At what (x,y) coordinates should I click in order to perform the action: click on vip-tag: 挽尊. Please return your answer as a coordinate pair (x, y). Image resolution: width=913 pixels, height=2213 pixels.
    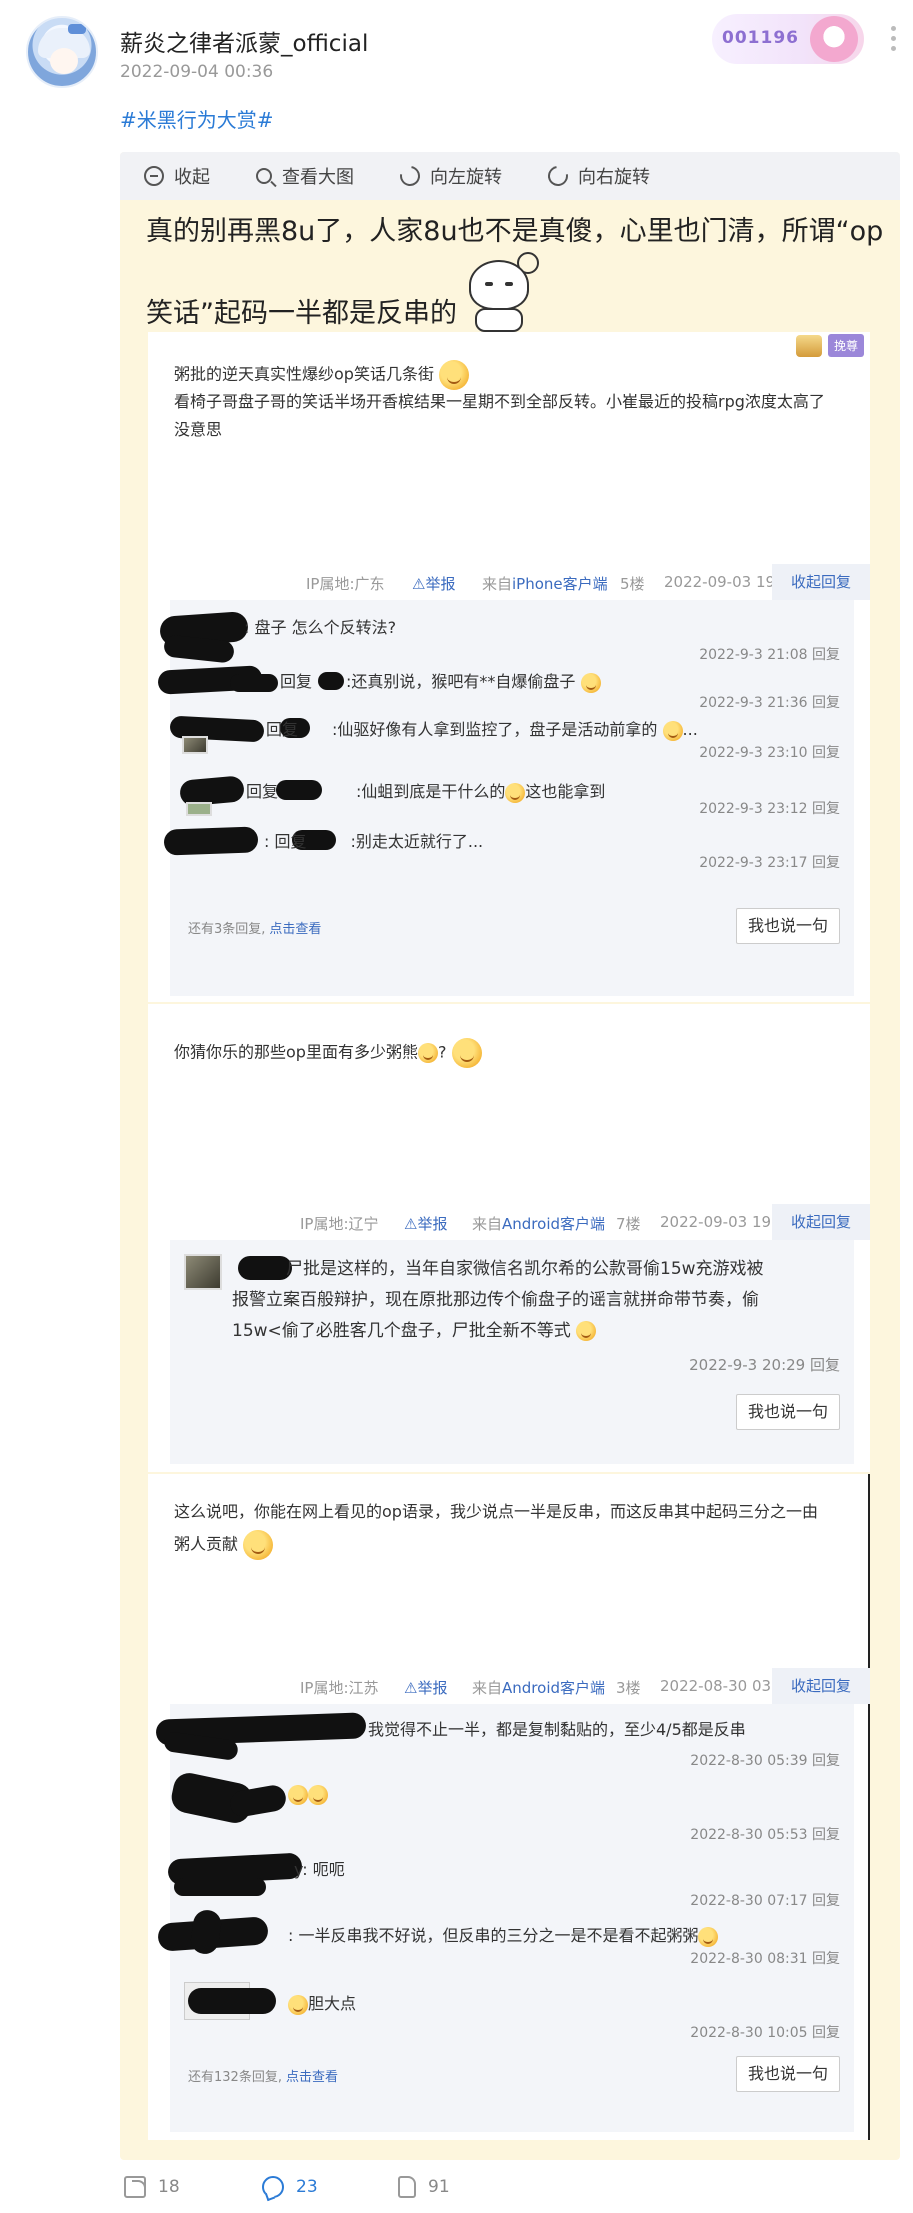
    Looking at the image, I should click on (829, 345).